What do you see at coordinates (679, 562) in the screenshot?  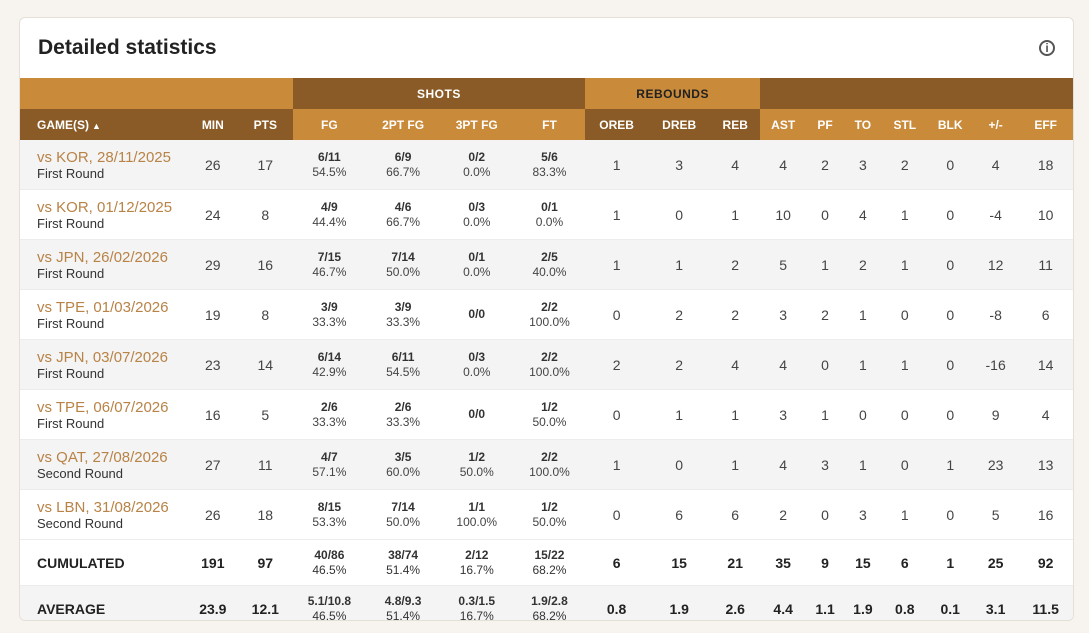 I see `cell-dreb: 15` at bounding box center [679, 562].